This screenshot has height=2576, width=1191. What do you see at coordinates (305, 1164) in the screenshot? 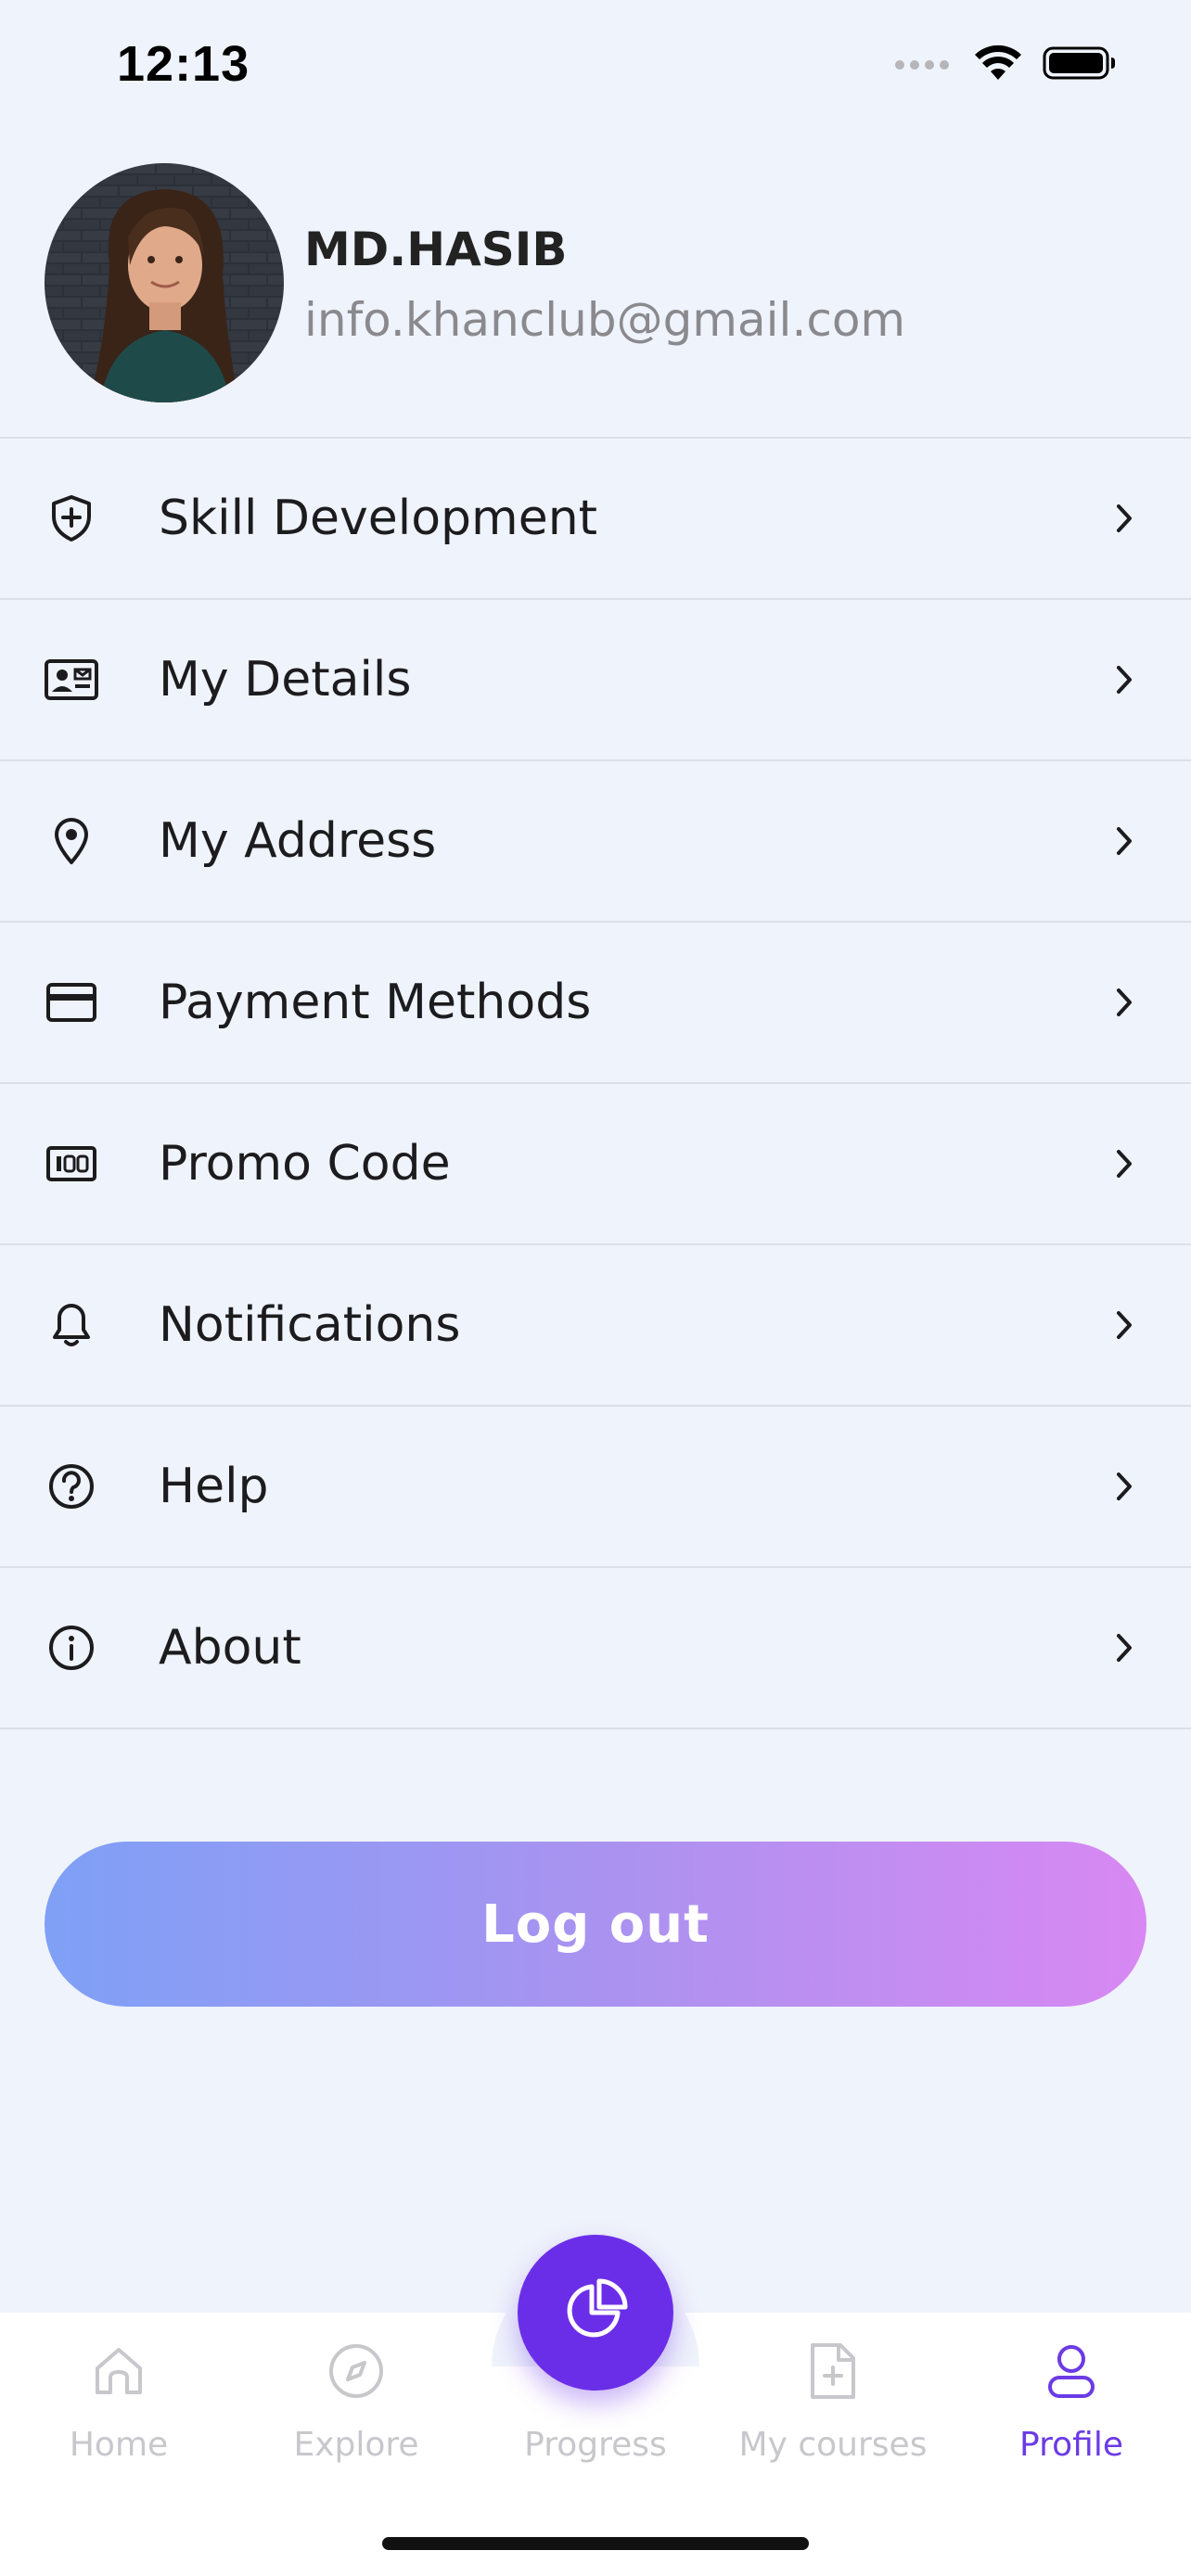
I see `menu-label: Promo Code` at bounding box center [305, 1164].